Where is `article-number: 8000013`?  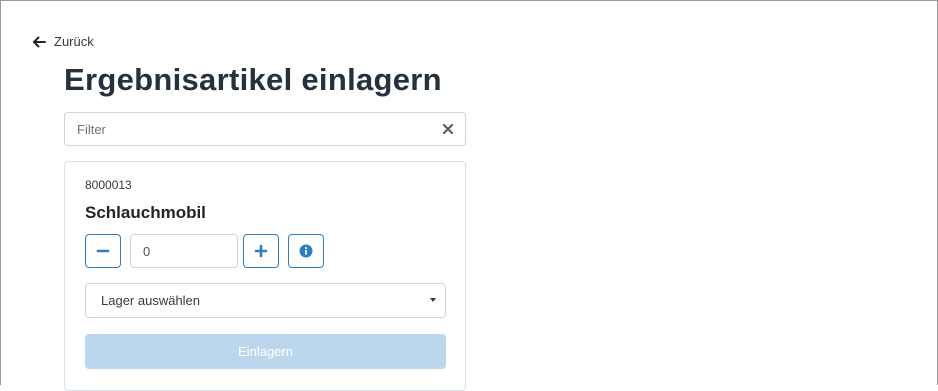
article-number: 8000013 is located at coordinates (108, 185).